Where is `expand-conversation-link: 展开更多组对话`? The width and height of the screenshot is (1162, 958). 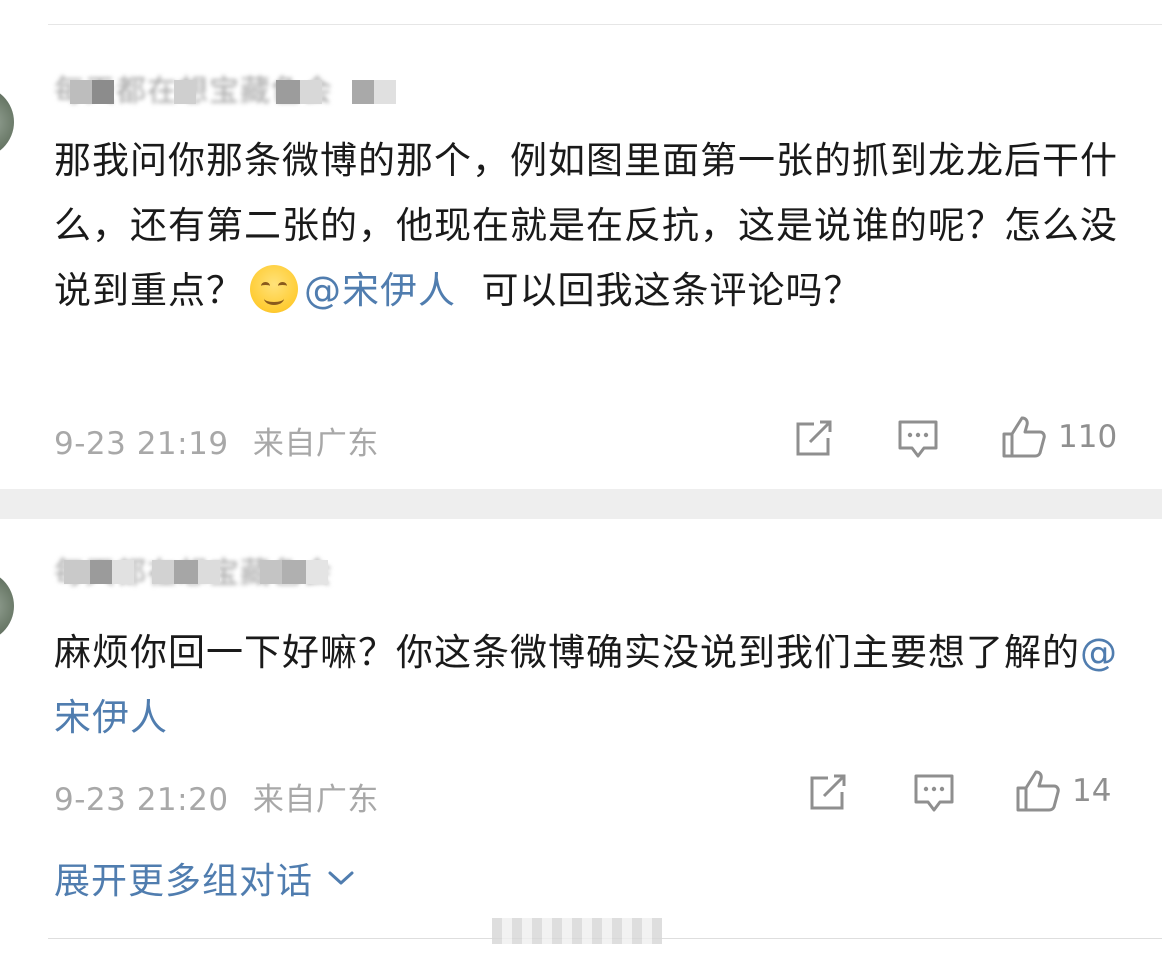
expand-conversation-link: 展开更多组对话 is located at coordinates (204, 878).